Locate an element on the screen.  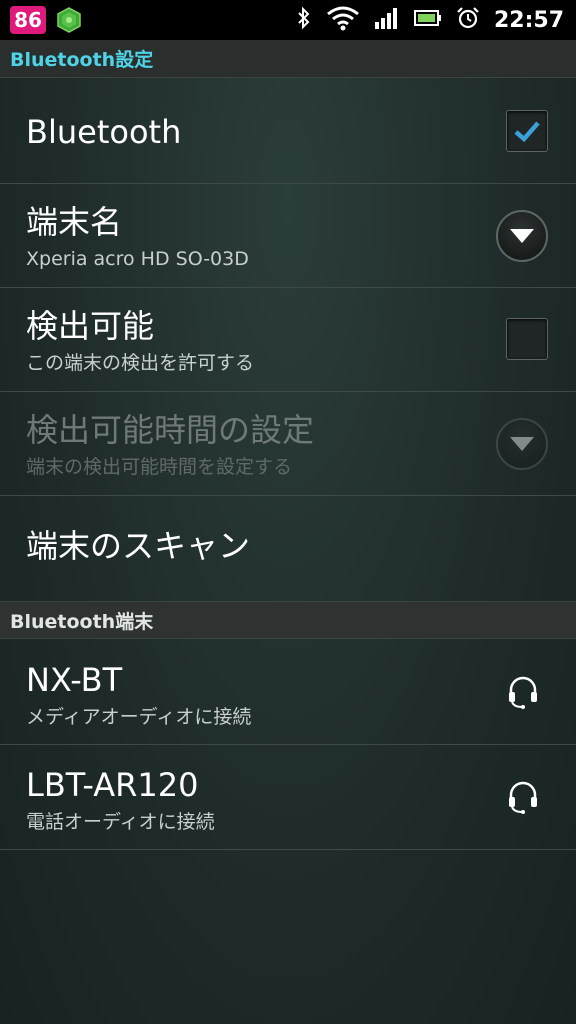
discoverable-label: 検出可能 is located at coordinates (90, 326).